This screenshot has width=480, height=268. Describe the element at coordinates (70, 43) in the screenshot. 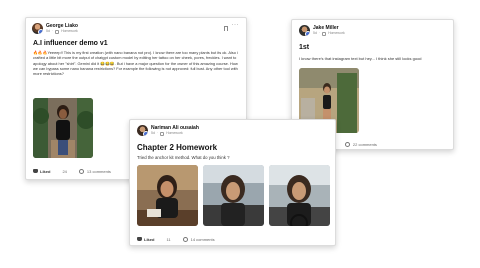

I see `post-title: A.I influencer demo v1` at that location.